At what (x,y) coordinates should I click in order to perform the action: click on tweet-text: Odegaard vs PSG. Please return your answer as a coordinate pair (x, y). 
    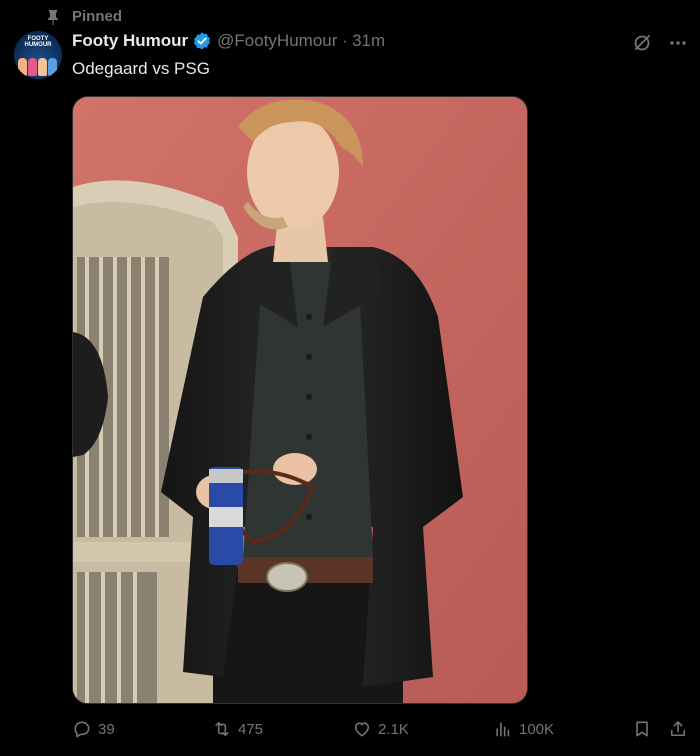
    Looking at the image, I should click on (141, 68).